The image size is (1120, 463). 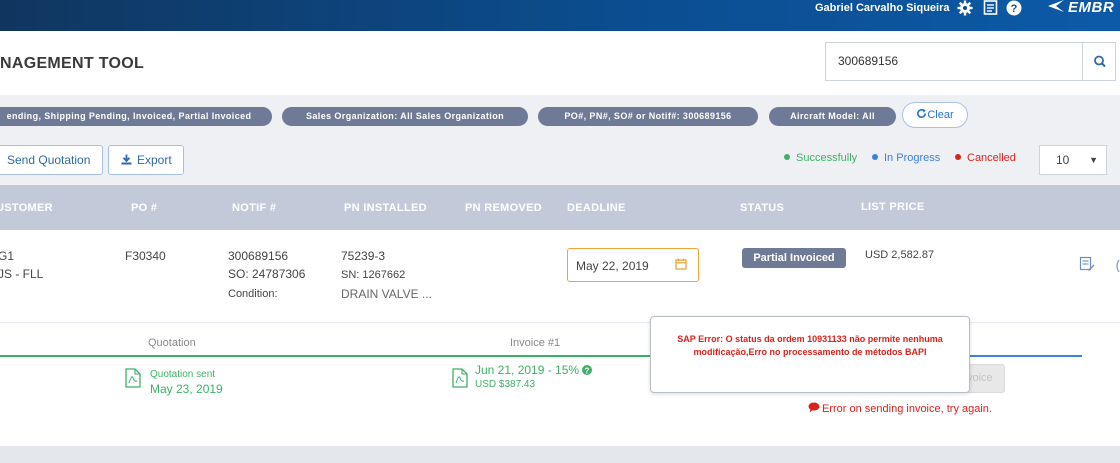 I want to click on progress-line-complete, so click(x=330, y=356).